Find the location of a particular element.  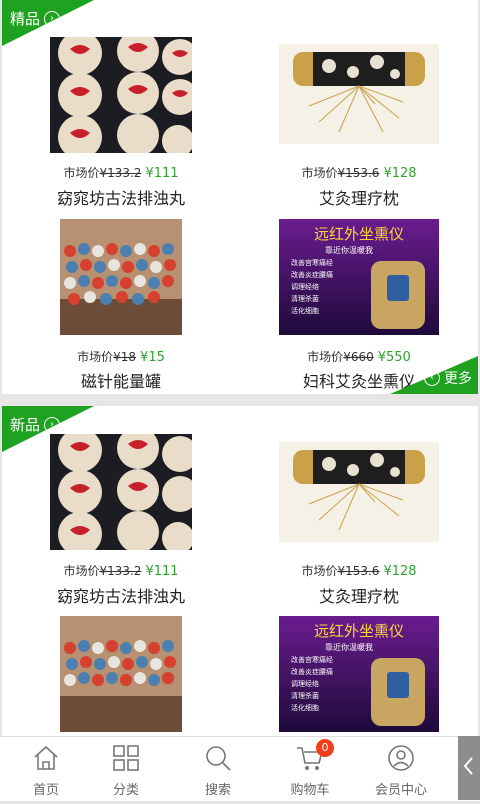

arrow-left-icon: ‹ is located at coordinates (432, 378).